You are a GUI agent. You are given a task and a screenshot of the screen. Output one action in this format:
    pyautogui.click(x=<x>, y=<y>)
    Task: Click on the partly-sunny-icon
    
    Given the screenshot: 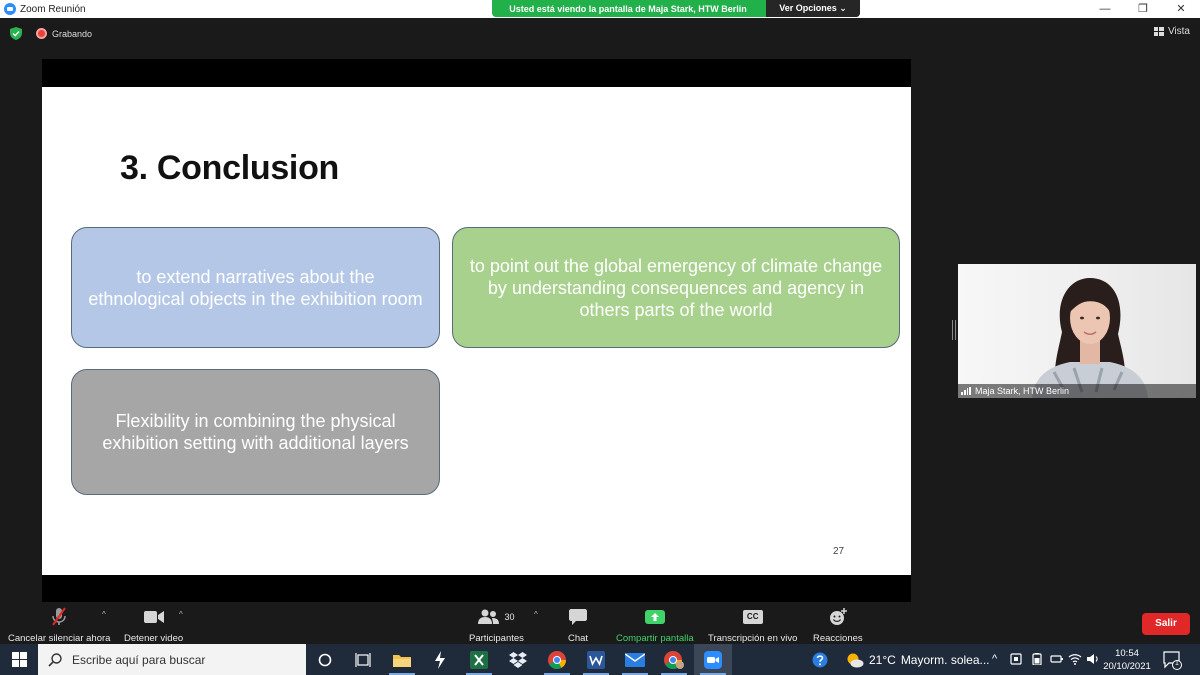 What is the action you would take?
    pyautogui.click(x=855, y=660)
    